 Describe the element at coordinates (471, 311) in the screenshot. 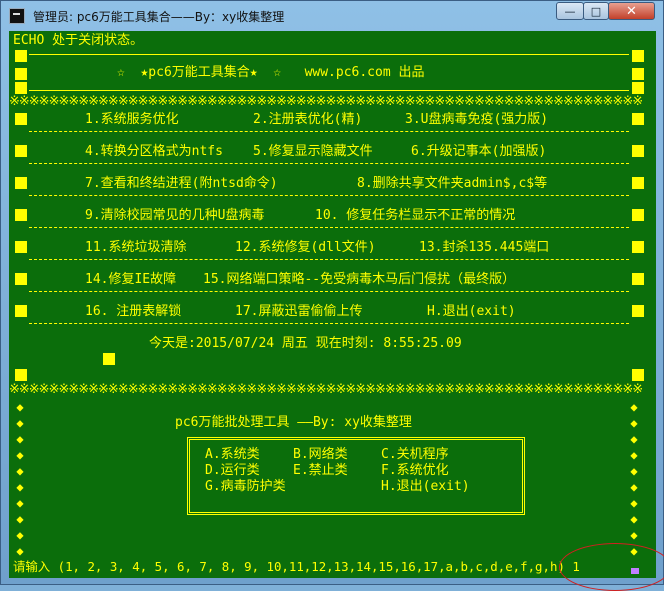

I see `menu-item-exit: H.退出(exit)` at that location.